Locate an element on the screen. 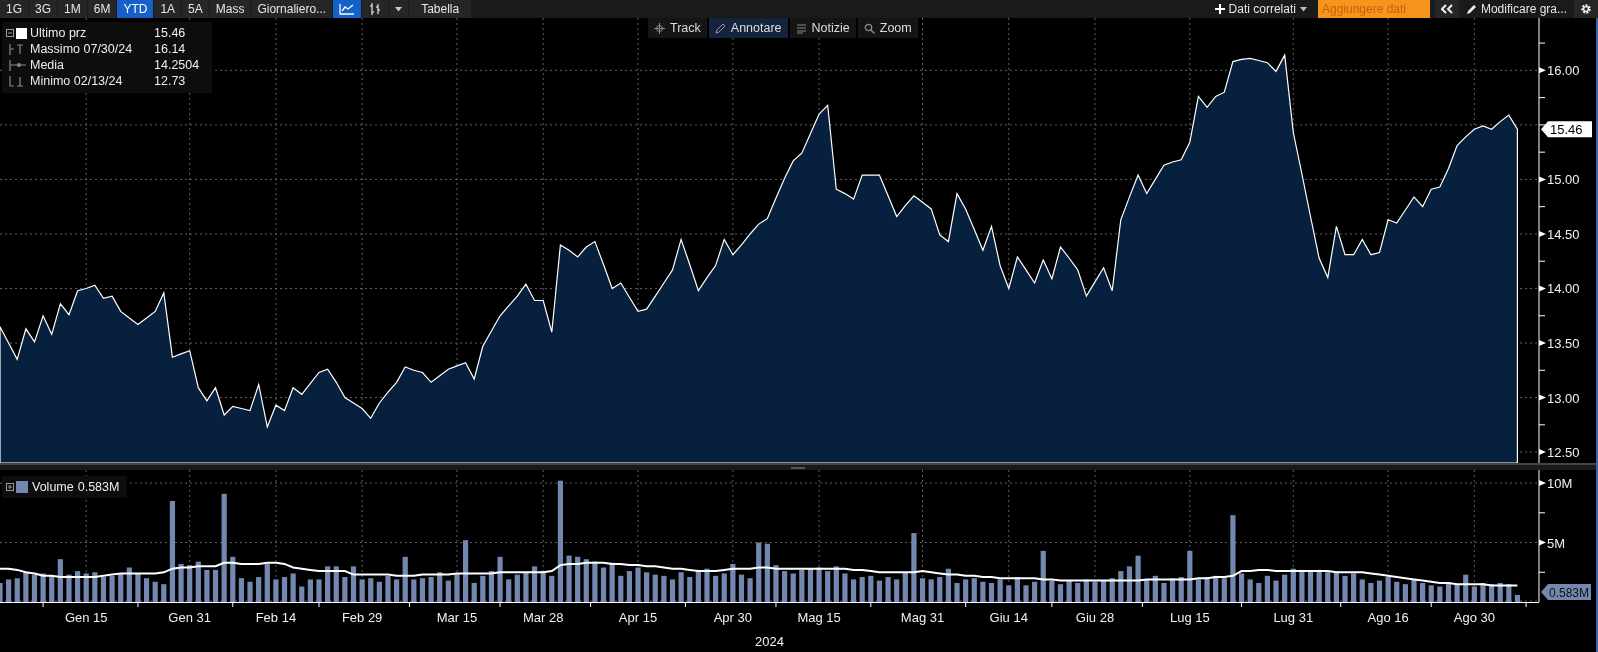 The height and width of the screenshot is (652, 1598). chart-tool-button: Notizie is located at coordinates (822, 28).